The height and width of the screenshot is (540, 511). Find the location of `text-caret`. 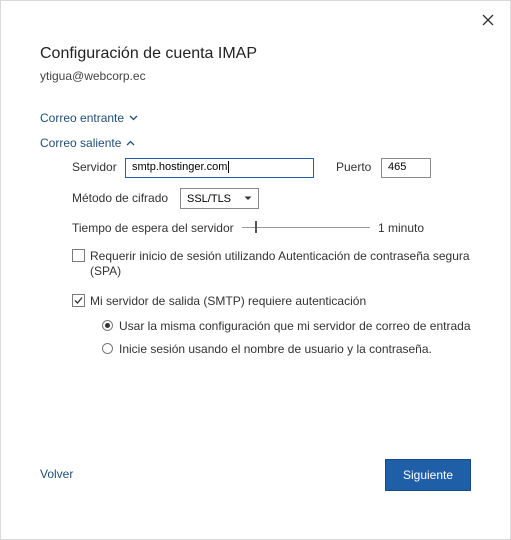

text-caret is located at coordinates (229, 167).